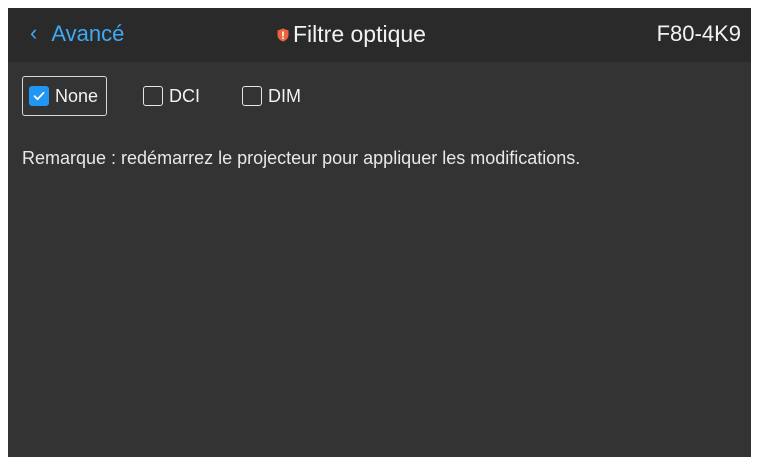 Image resolution: width=759 pixels, height=457 pixels. I want to click on chevron-left-icon: ‹, so click(34, 32).